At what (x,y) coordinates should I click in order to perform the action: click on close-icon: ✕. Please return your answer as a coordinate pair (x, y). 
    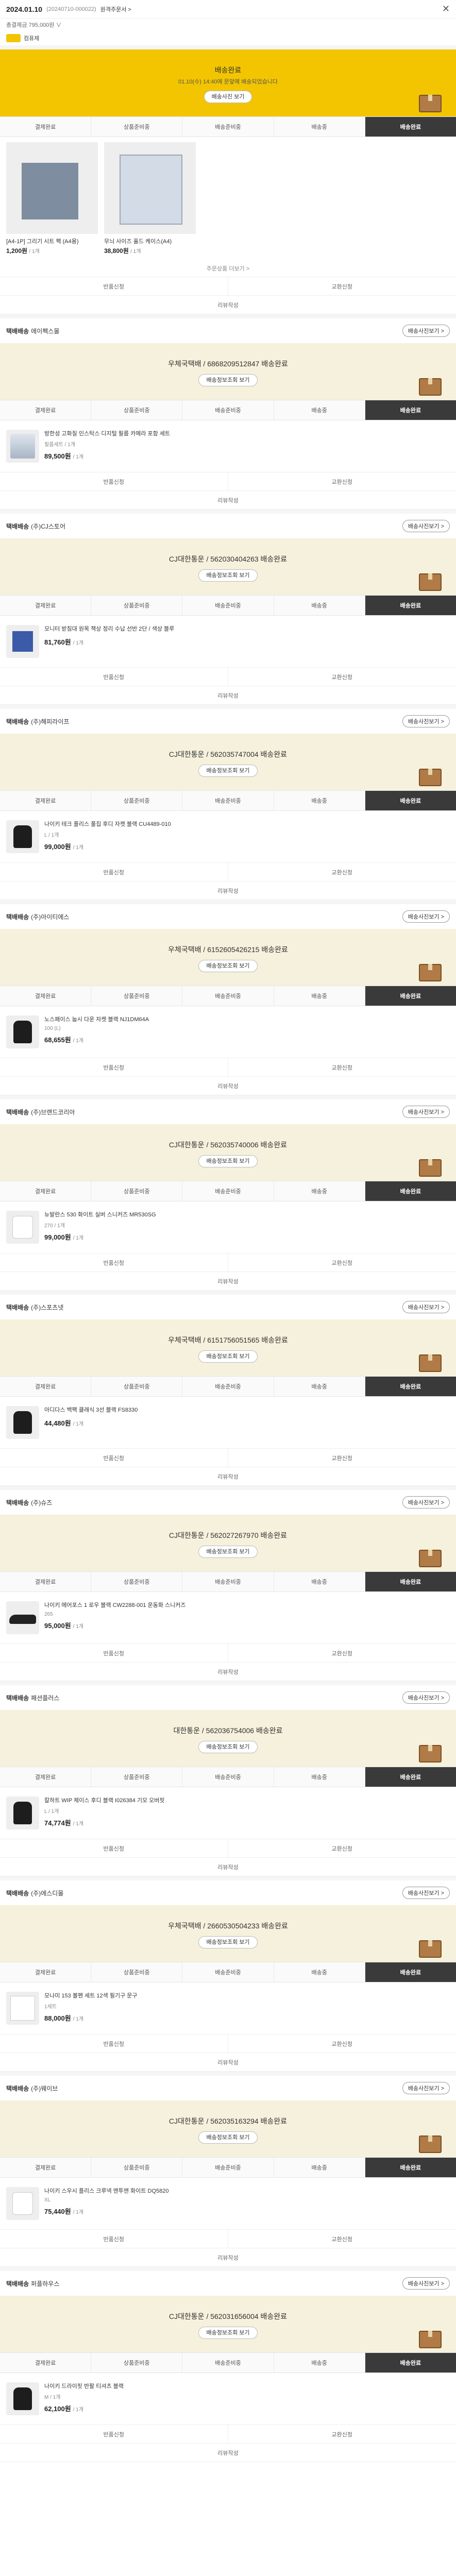
    Looking at the image, I should click on (446, 9).